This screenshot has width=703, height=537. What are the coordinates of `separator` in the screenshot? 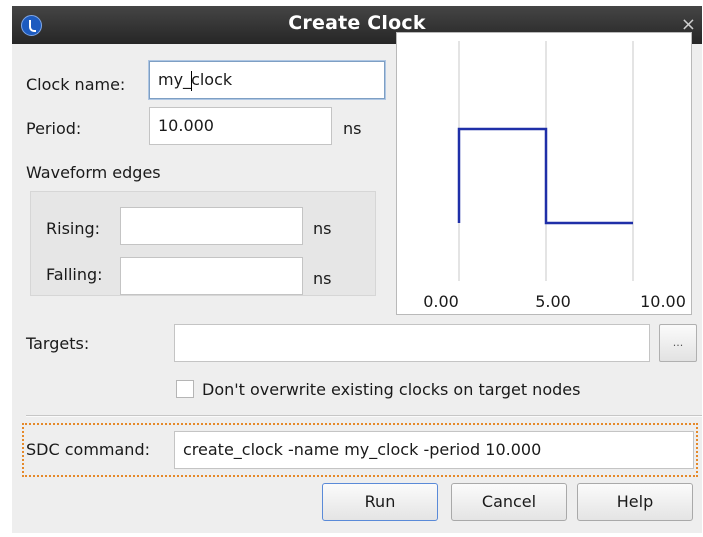 It's located at (364, 416).